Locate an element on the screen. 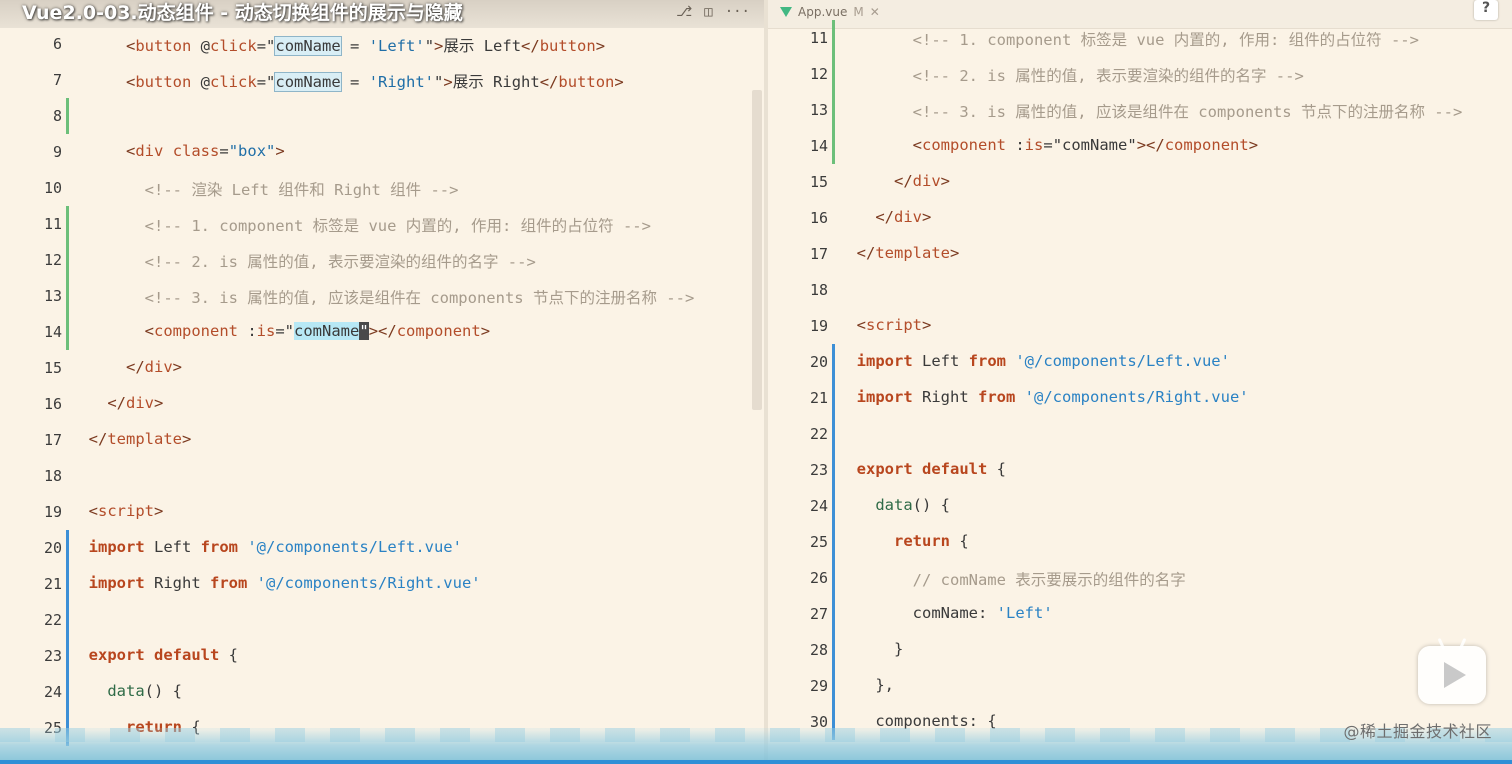 The width and height of the screenshot is (1512, 764). code-line: 9 <div class="box"> is located at coordinates (382, 152).